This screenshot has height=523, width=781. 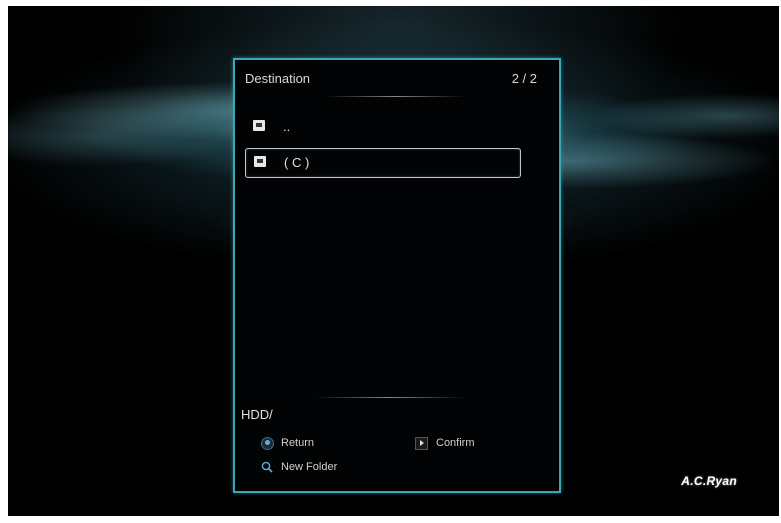 I want to click on drive-icon, so click(x=260, y=161).